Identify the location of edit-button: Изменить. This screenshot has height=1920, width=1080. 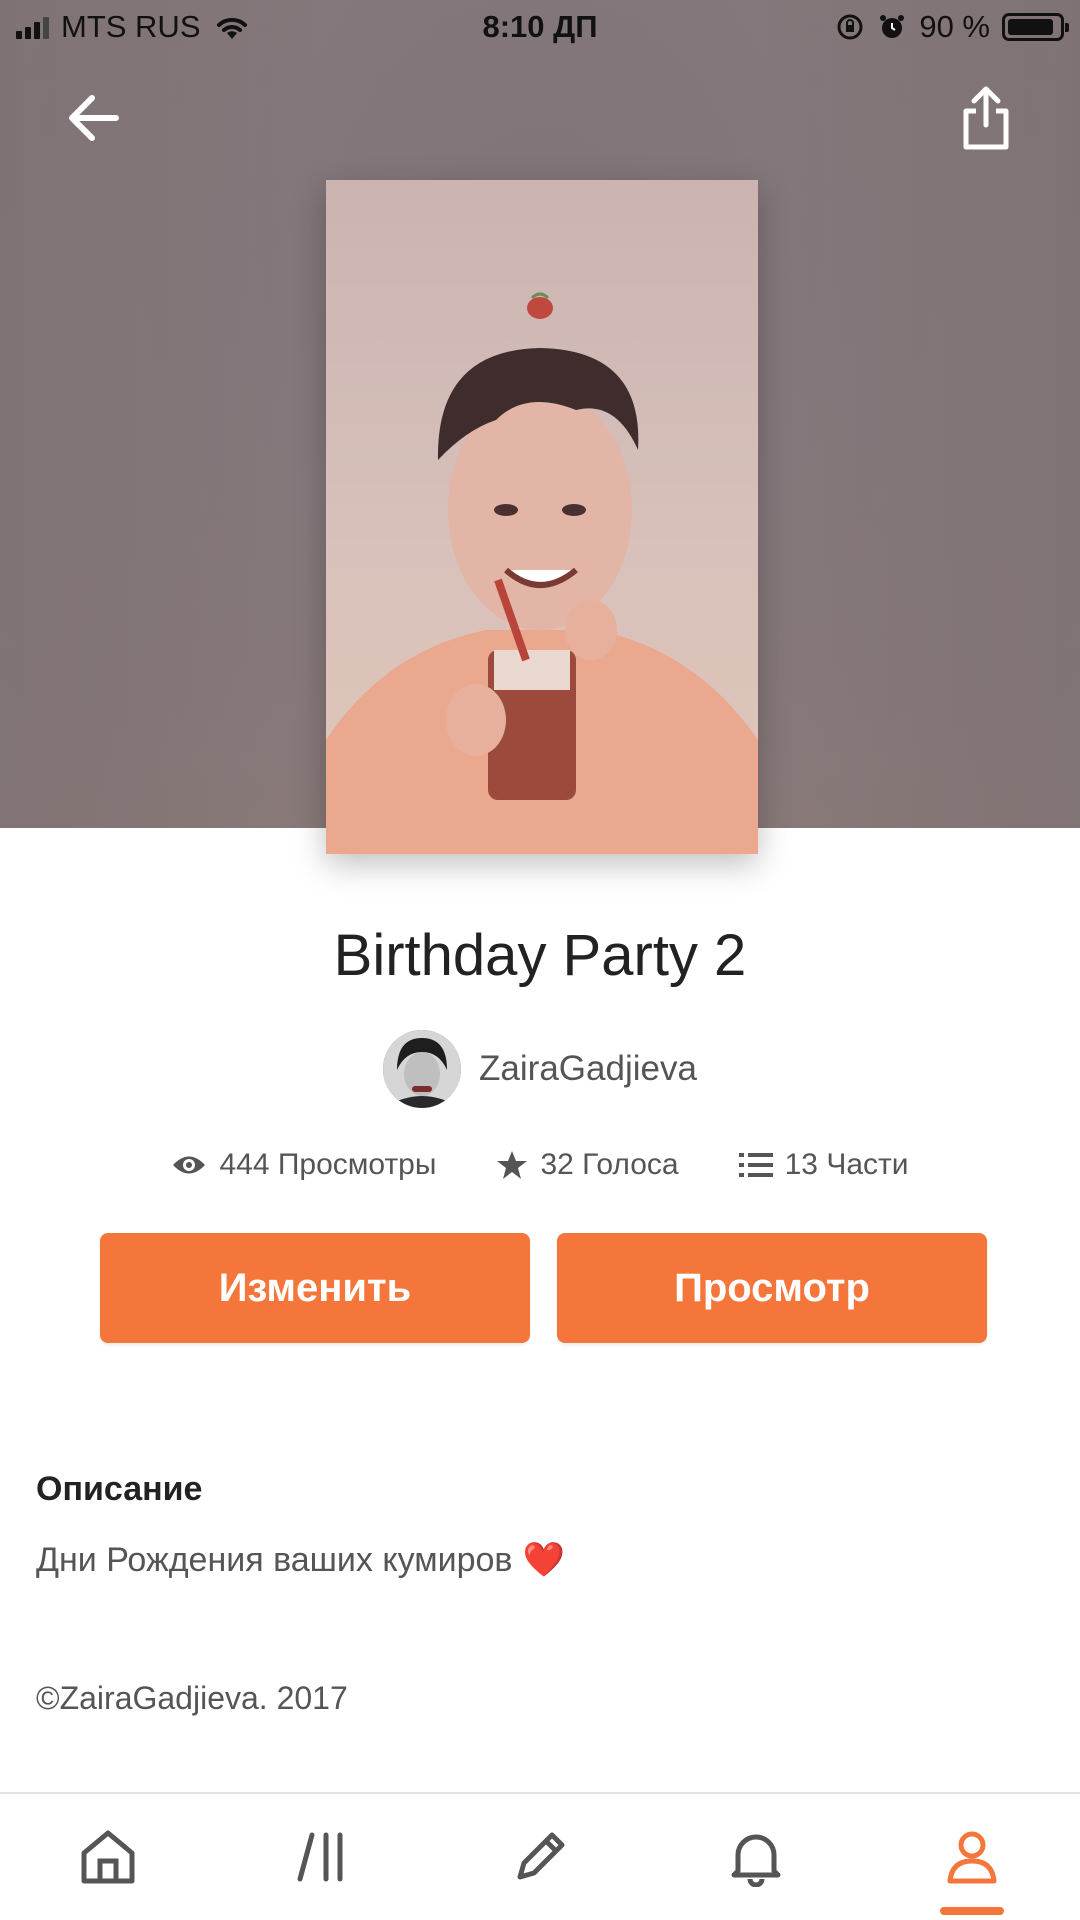
(315, 1288).